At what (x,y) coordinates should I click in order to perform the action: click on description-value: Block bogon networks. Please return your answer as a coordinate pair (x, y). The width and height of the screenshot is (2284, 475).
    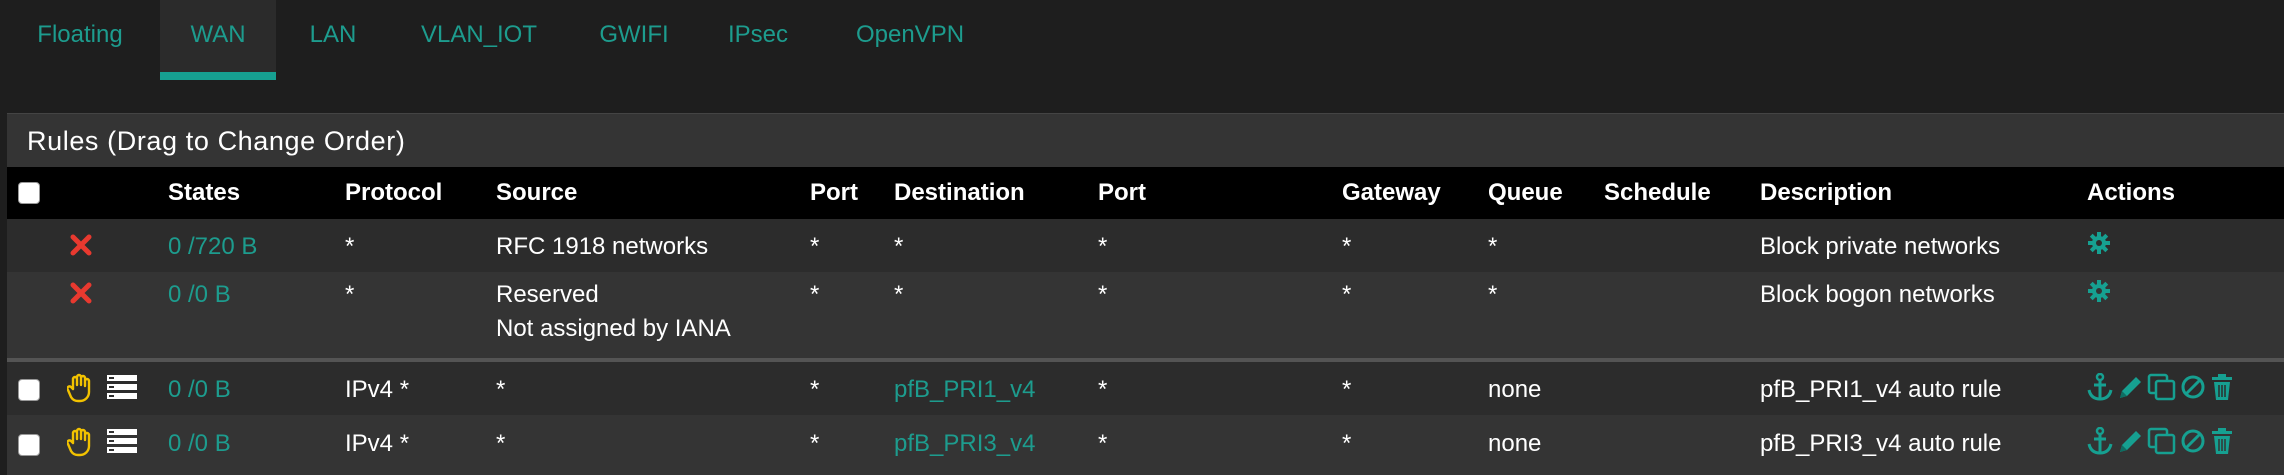
    Looking at the image, I should click on (1877, 294).